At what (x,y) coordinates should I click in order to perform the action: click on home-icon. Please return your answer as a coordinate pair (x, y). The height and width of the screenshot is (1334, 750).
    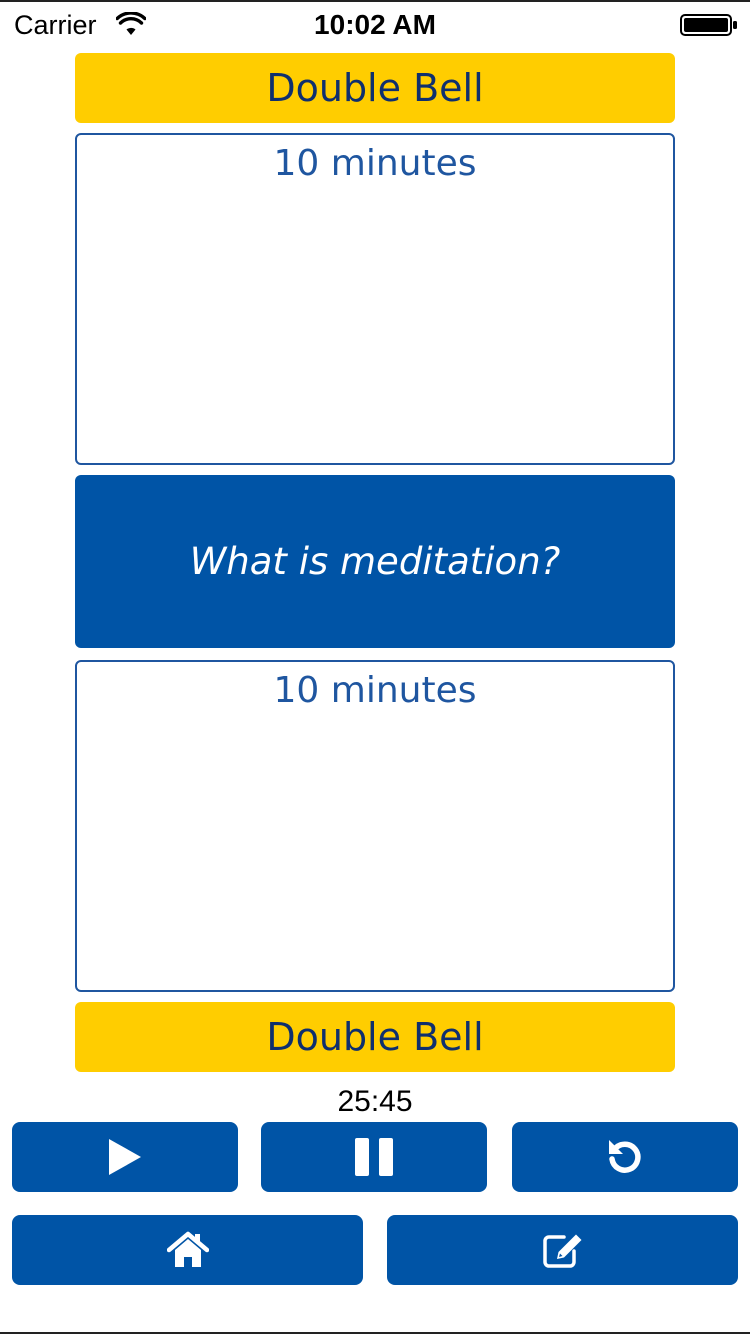
    Looking at the image, I should click on (187, 1249).